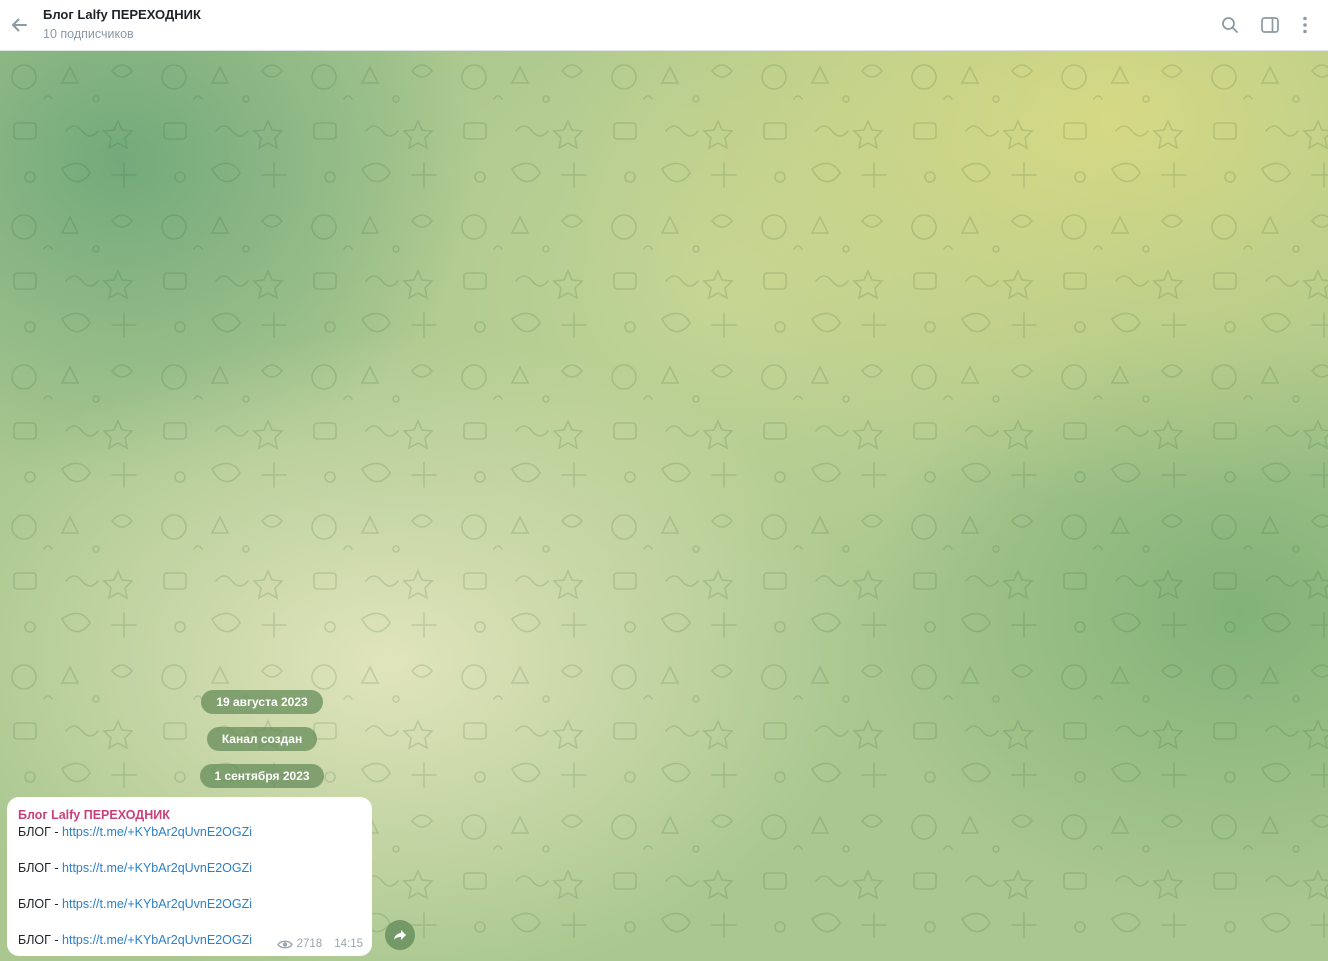  I want to click on date-pill-first: 19 августа 2023, so click(262, 702).